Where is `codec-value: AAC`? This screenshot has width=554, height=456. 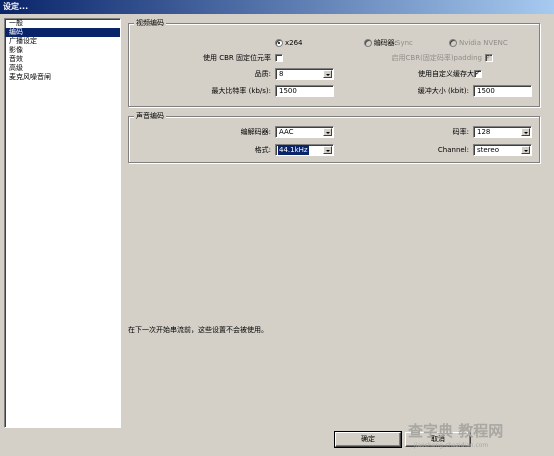 codec-value: AAC is located at coordinates (286, 132).